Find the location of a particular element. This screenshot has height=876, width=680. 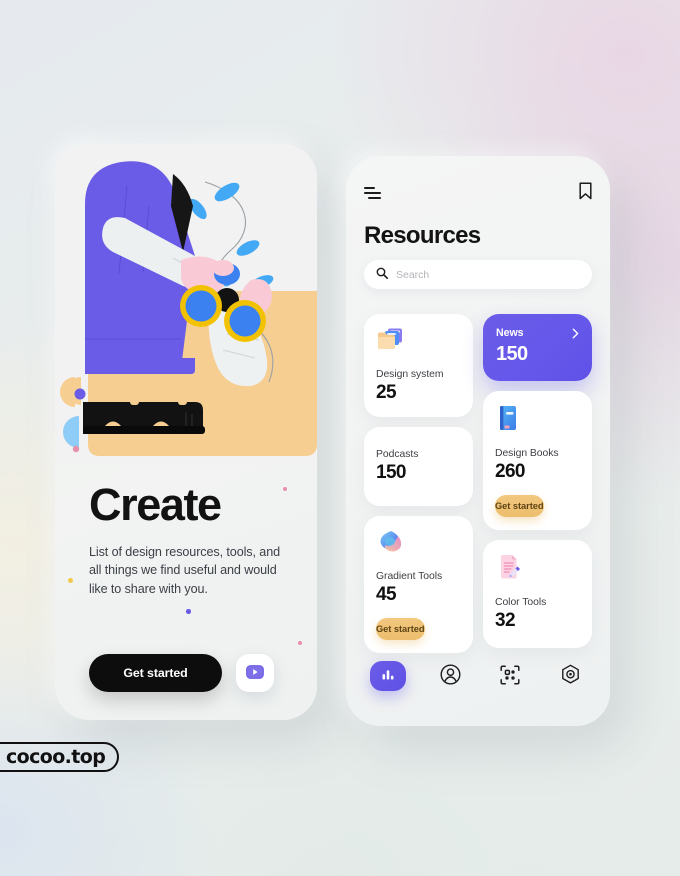

app-header is located at coordinates (478, 193).